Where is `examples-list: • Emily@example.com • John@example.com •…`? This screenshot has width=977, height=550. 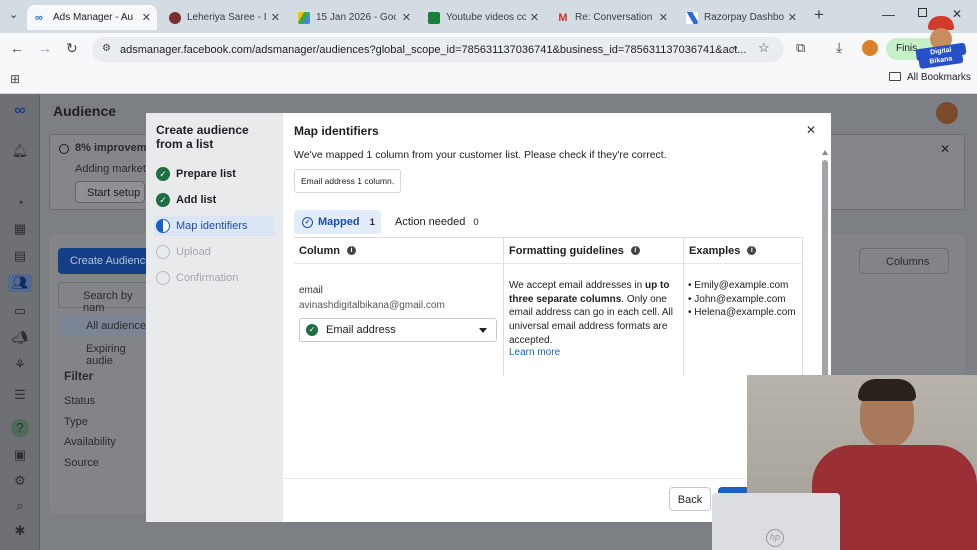 examples-list: • Emily@example.com • John@example.com •… is located at coordinates (742, 299).